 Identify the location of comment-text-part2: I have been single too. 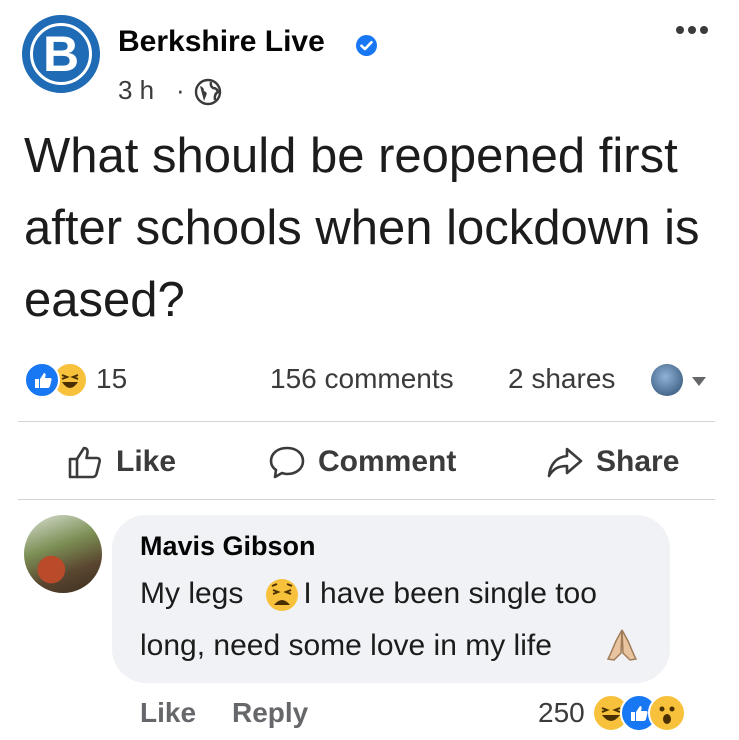
(450, 593).